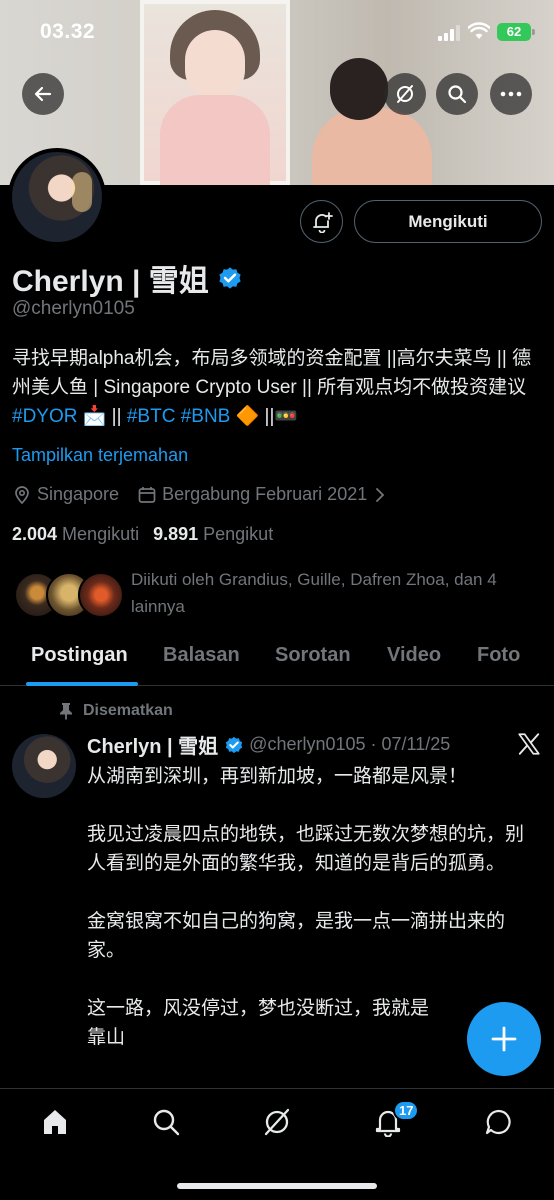  Describe the element at coordinates (448, 221) in the screenshot. I see `following-button: Mengikuti` at that location.